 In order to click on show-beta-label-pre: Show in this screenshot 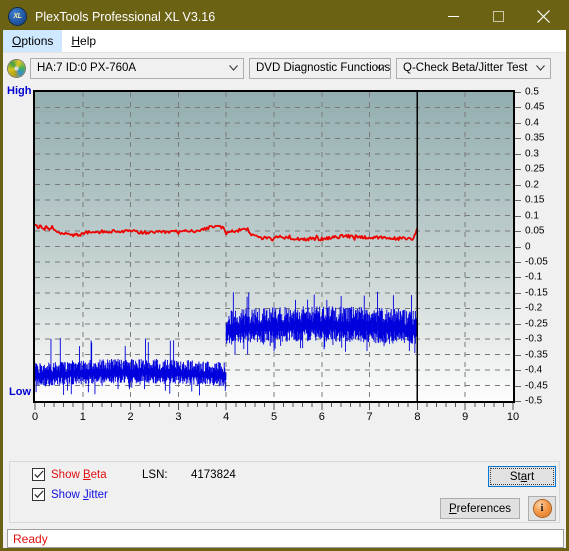, I will do `click(67, 474)`.